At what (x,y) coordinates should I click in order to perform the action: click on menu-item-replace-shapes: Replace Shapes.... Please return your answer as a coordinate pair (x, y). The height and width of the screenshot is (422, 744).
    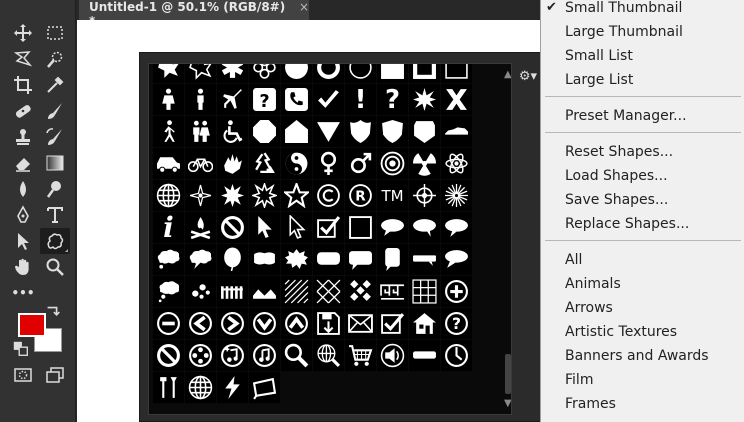
    Looking at the image, I should click on (642, 224).